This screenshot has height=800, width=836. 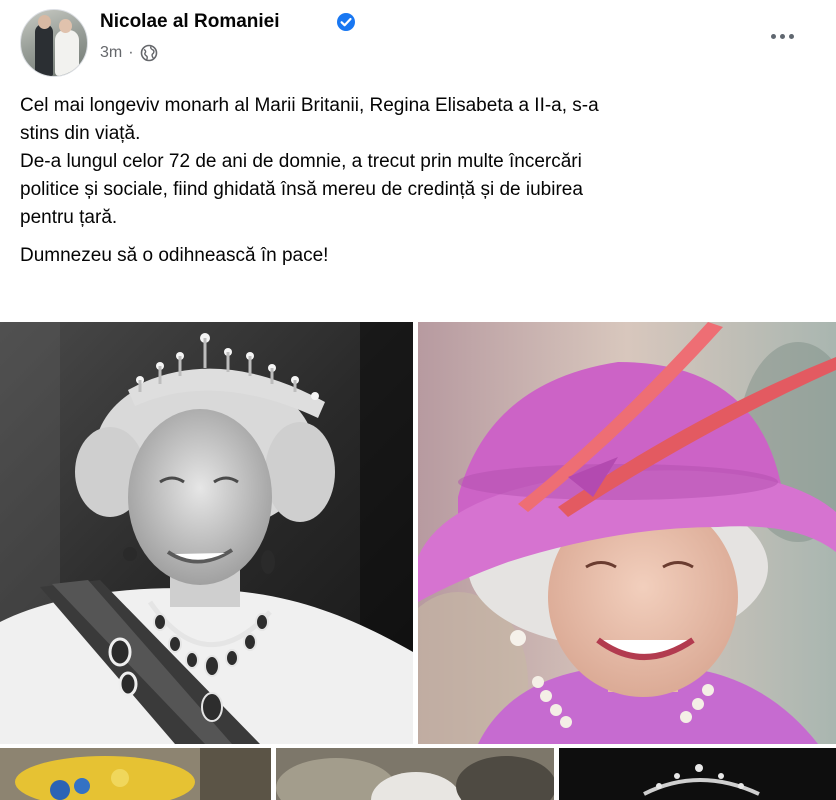 What do you see at coordinates (149, 53) in the screenshot?
I see `globe-icon` at bounding box center [149, 53].